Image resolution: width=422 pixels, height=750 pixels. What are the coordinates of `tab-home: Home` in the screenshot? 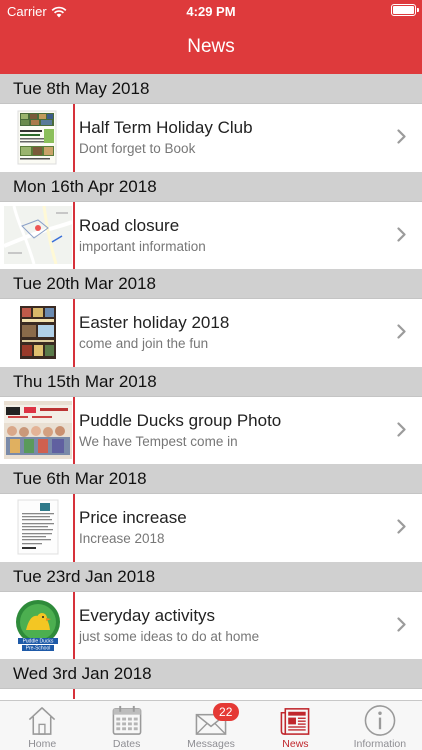 It's located at (42, 725).